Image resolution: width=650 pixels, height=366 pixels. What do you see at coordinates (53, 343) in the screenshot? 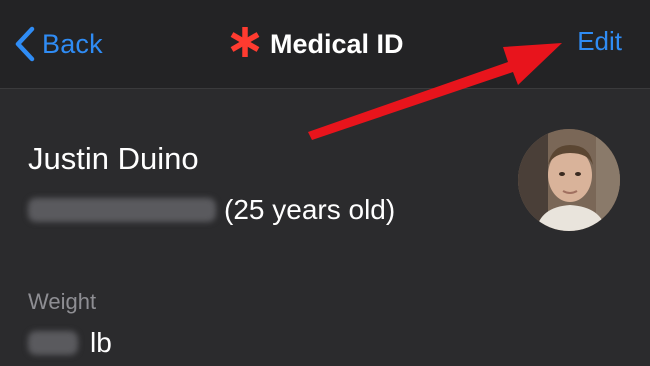
I see `weight-value-redacted` at bounding box center [53, 343].